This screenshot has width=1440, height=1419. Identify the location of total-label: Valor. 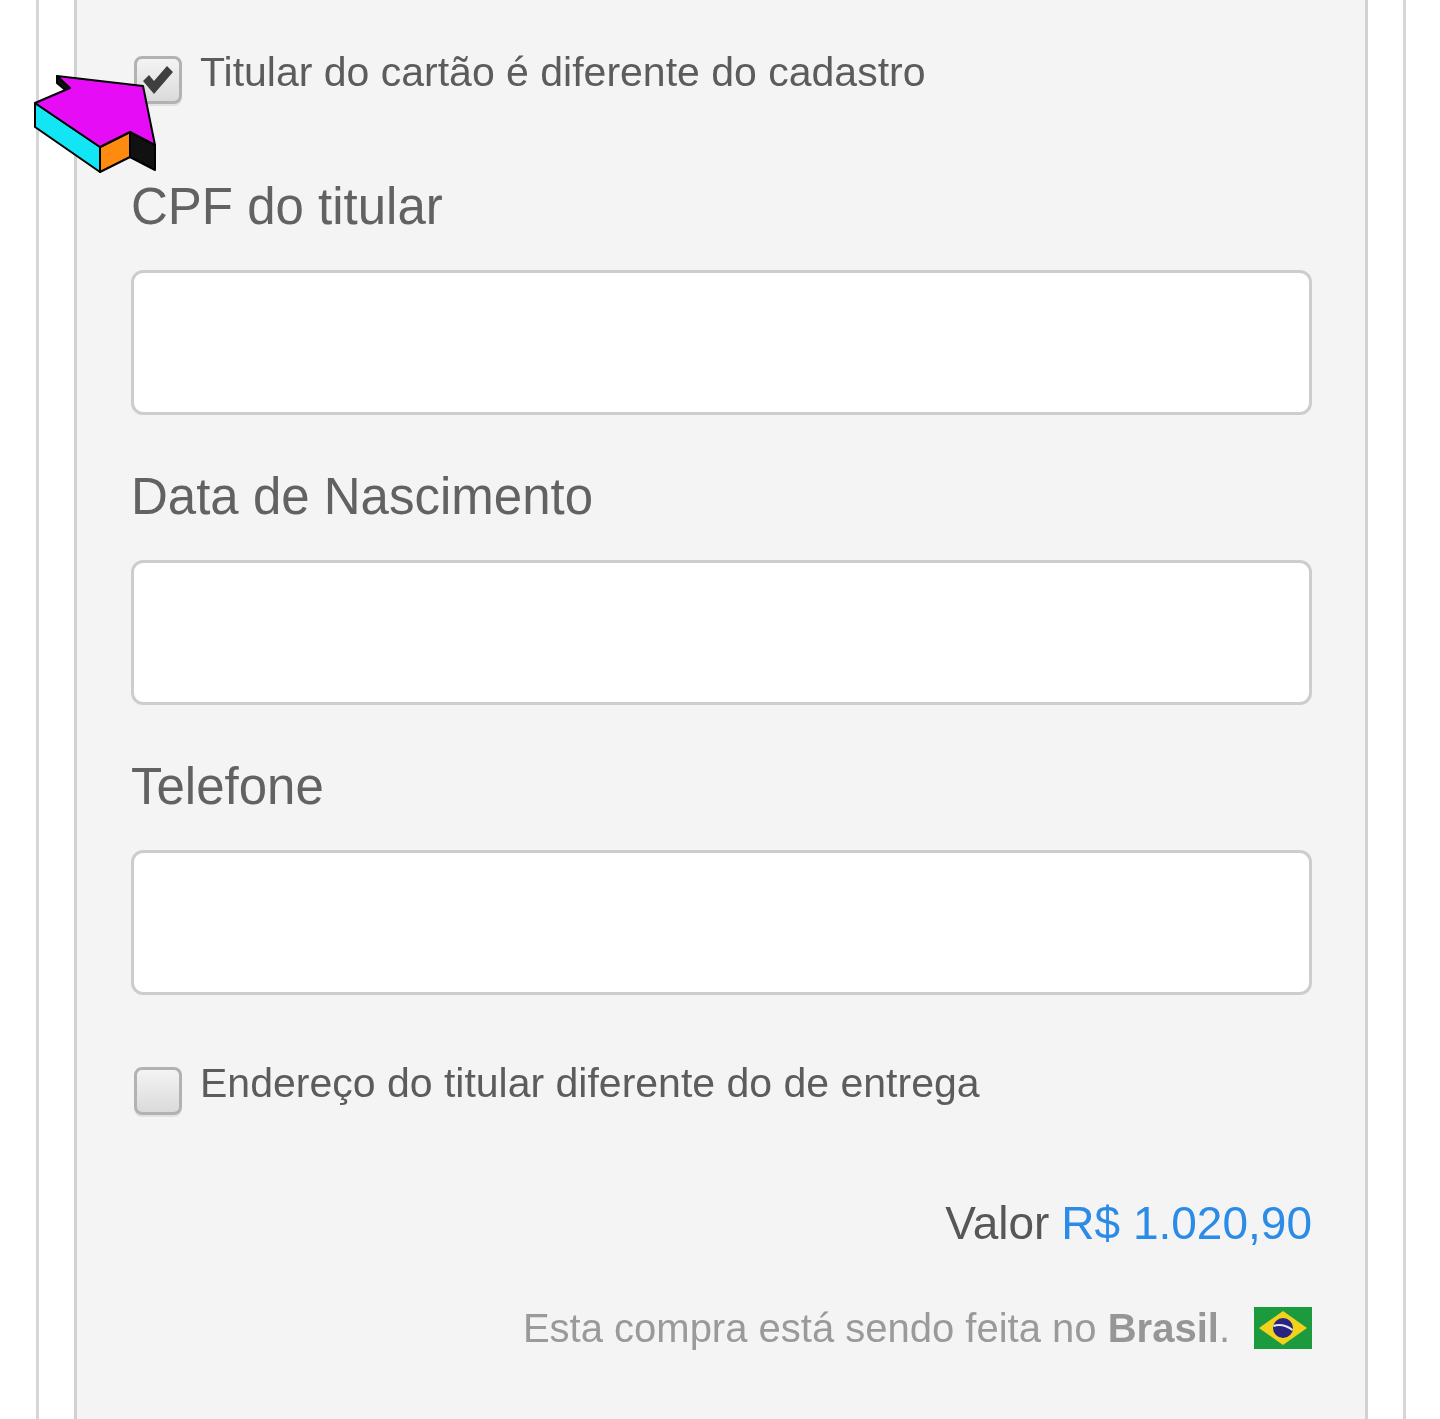
(997, 1224).